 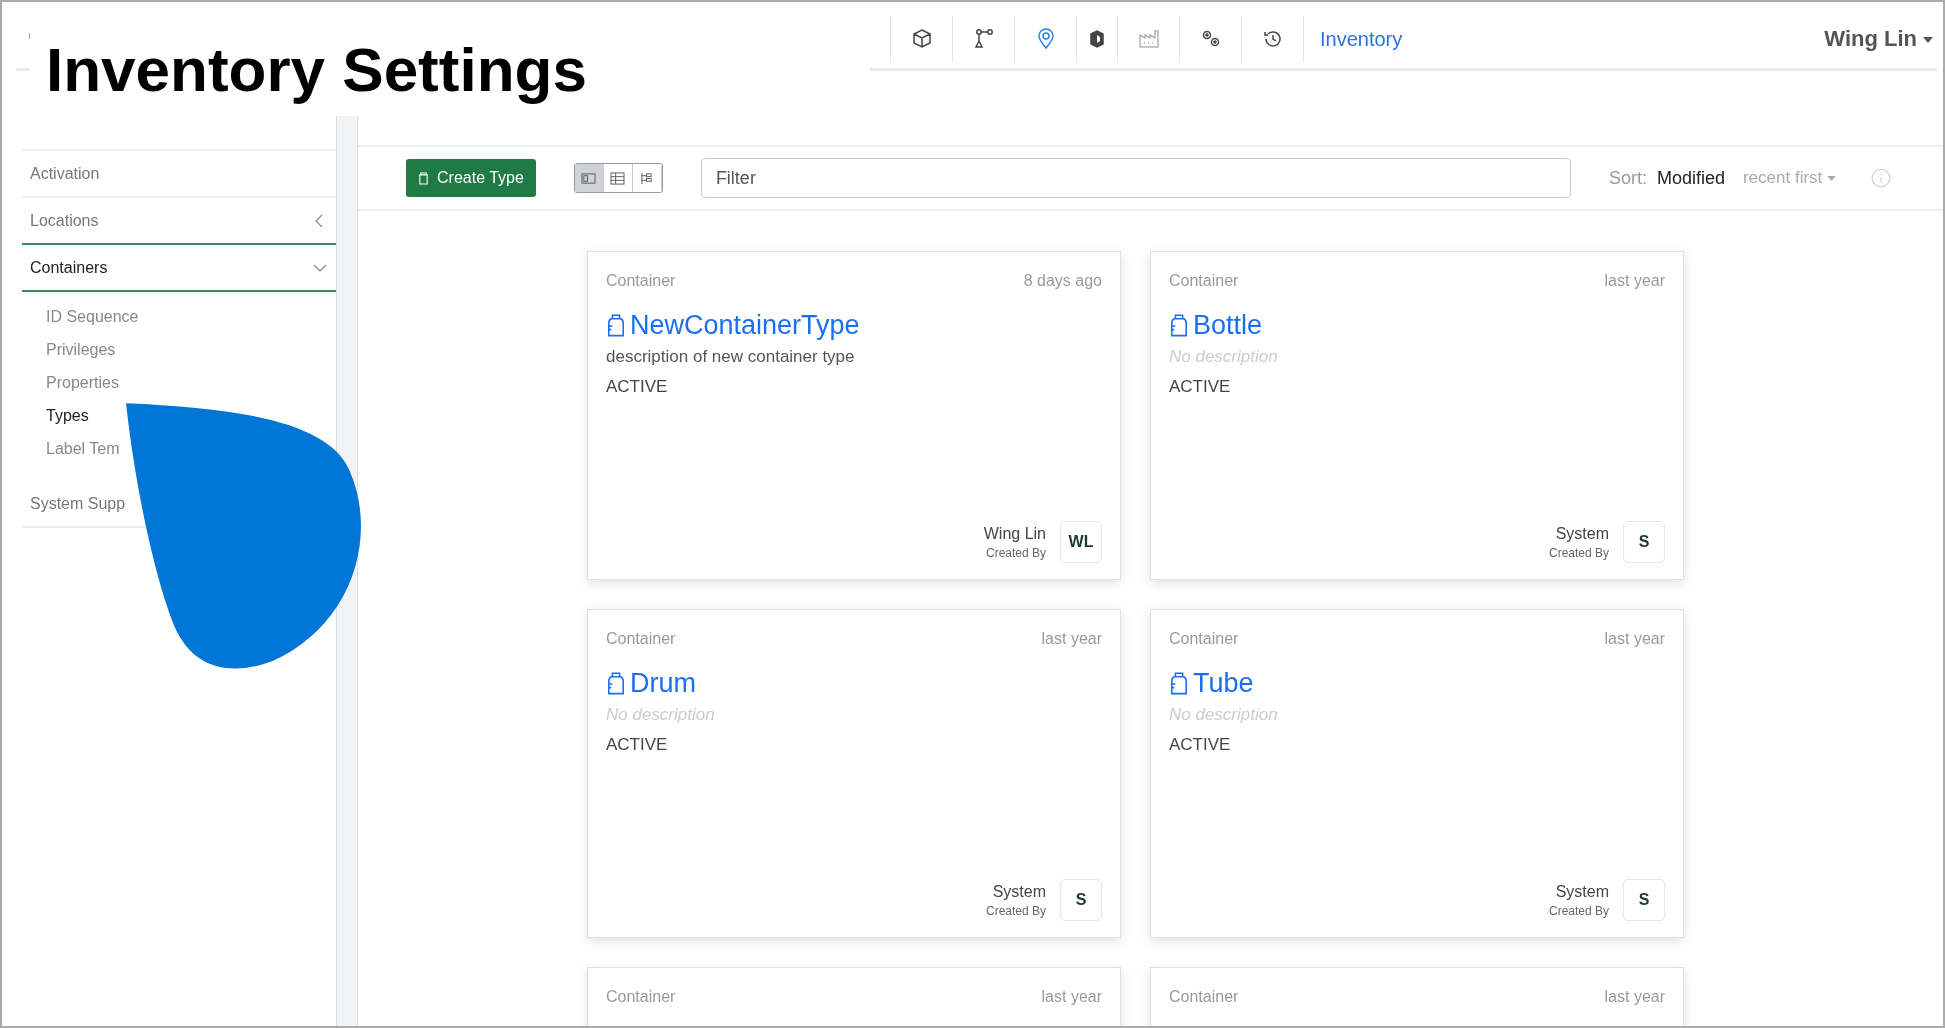 I want to click on card-view-button, so click(x=589, y=178).